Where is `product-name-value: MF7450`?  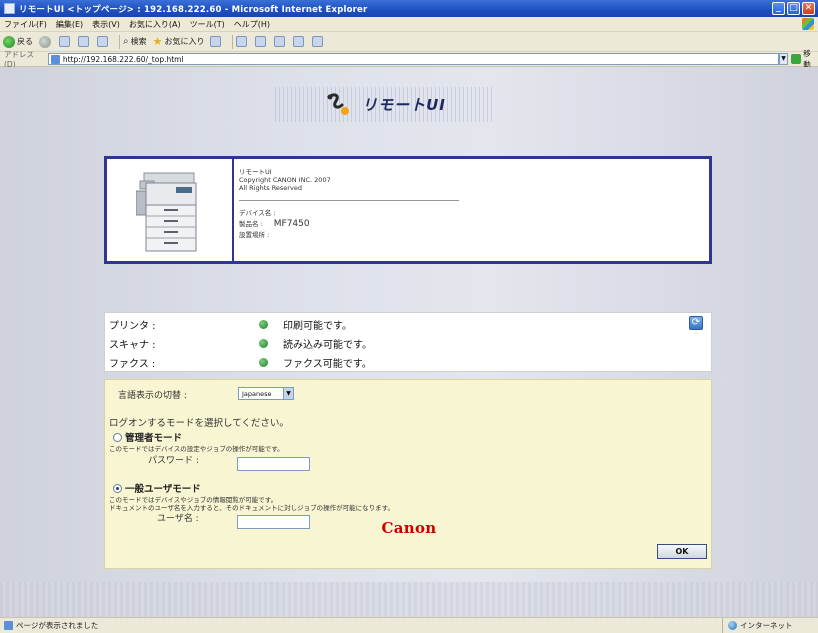 product-name-value: MF7450 is located at coordinates (291, 224).